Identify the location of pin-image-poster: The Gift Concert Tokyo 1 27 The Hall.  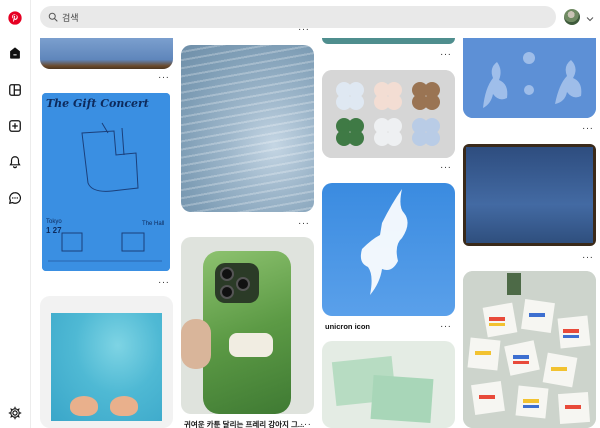
(106, 182).